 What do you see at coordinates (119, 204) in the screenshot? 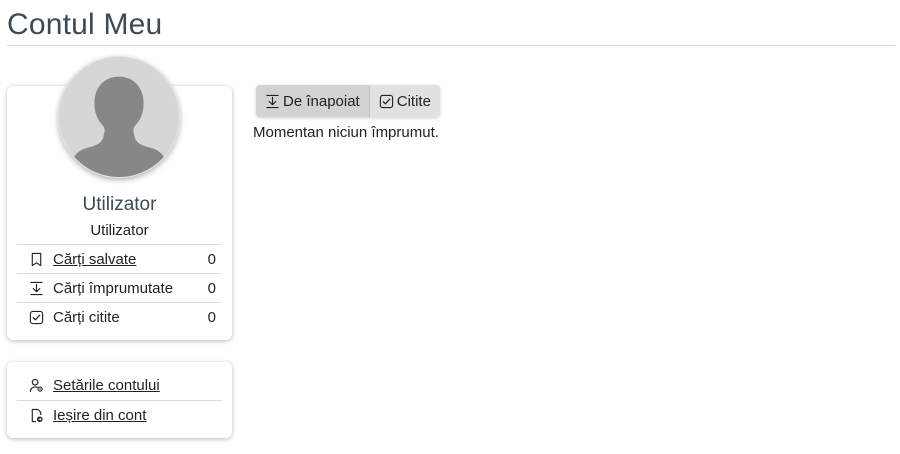
I see `user-name: Utilizator` at bounding box center [119, 204].